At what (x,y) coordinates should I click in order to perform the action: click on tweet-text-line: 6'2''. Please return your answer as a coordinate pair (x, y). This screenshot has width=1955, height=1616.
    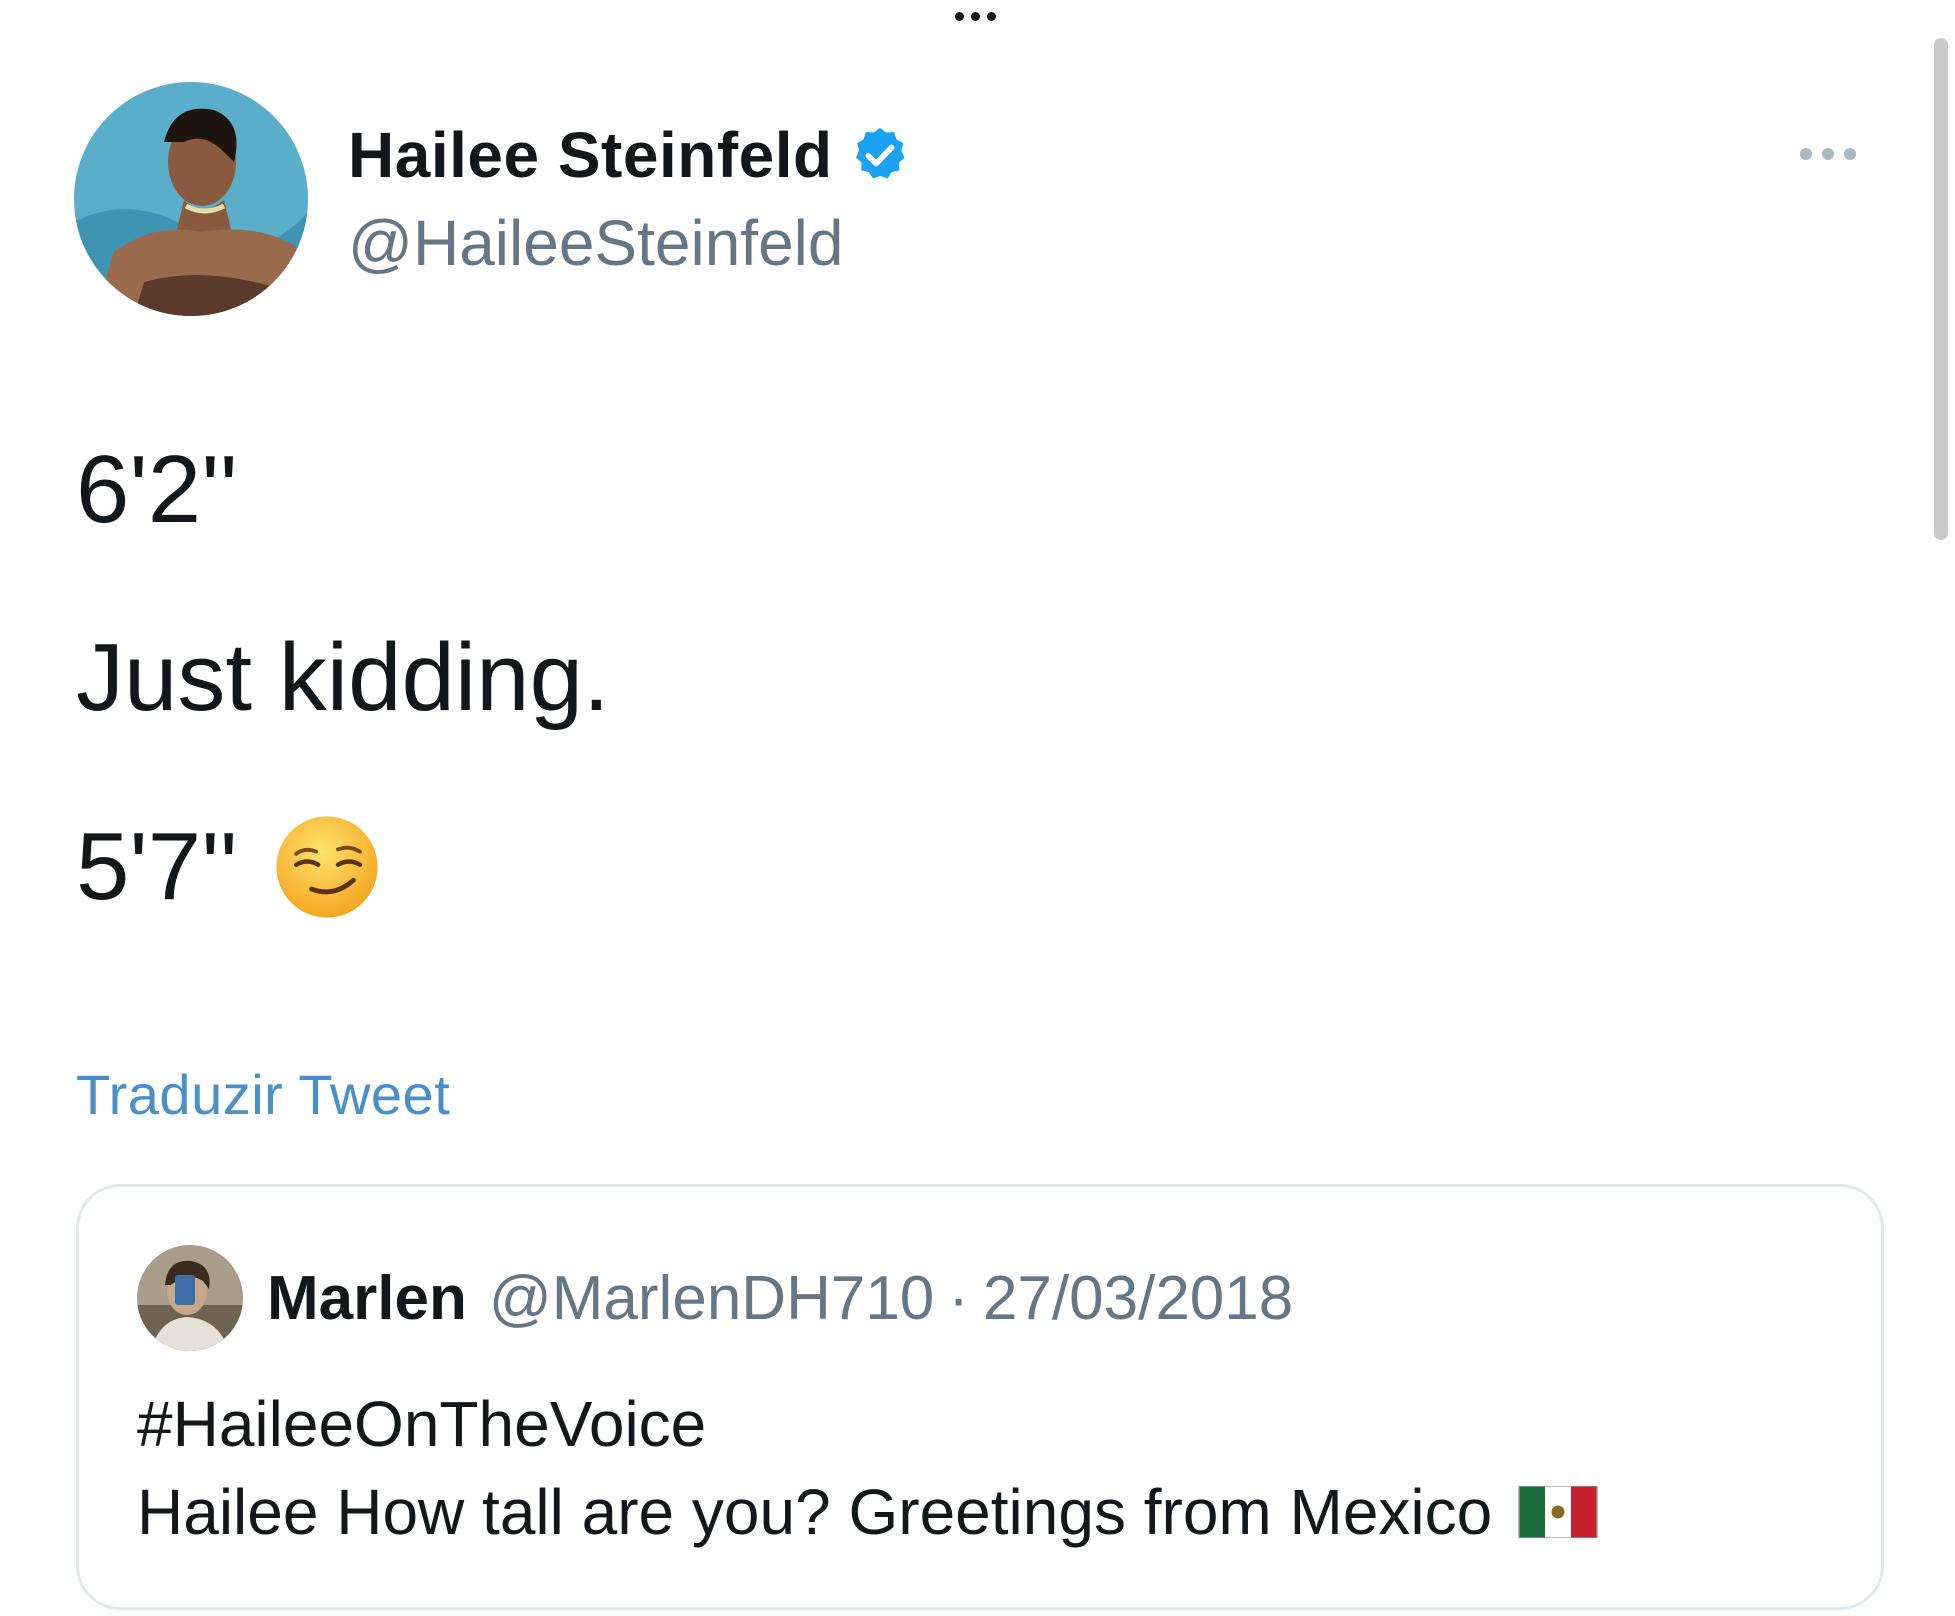
    Looking at the image, I should click on (157, 489).